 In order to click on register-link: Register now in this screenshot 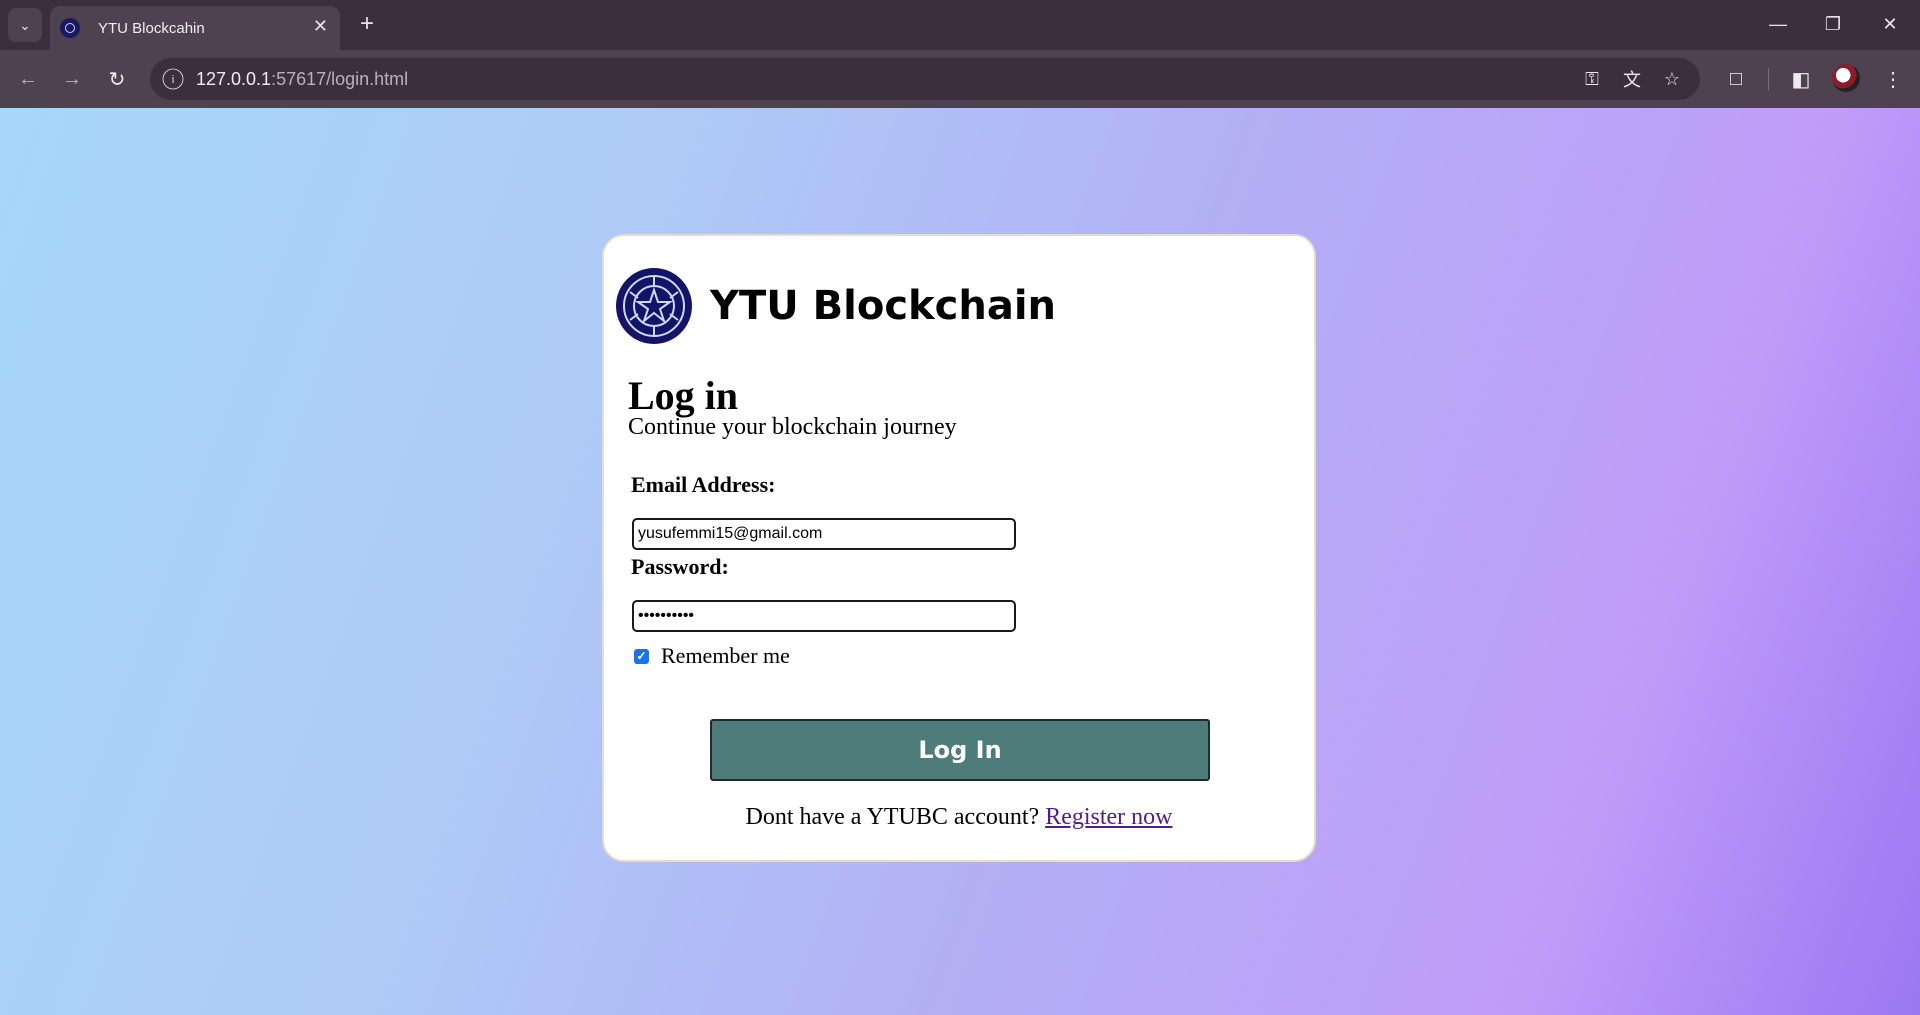, I will do `click(1108, 817)`.